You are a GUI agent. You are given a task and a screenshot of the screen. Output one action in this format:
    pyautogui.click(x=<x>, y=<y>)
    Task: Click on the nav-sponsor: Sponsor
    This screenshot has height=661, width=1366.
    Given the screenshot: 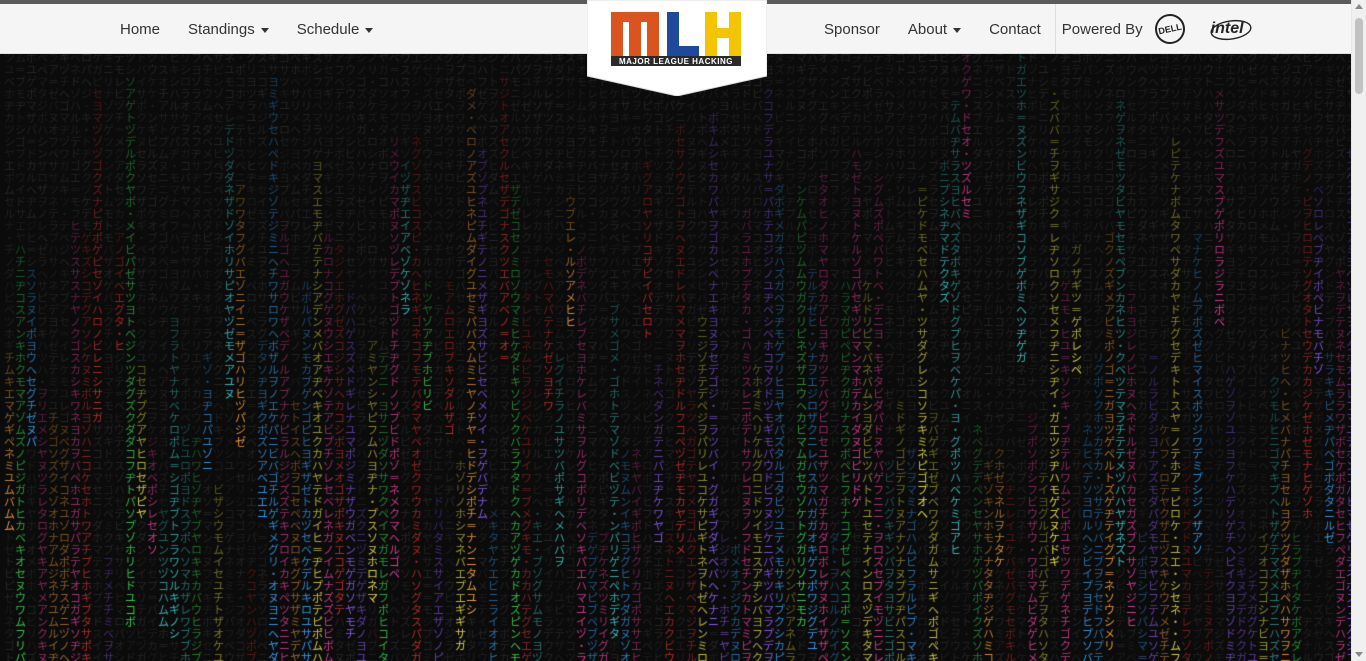 What is the action you would take?
    pyautogui.click(x=852, y=29)
    